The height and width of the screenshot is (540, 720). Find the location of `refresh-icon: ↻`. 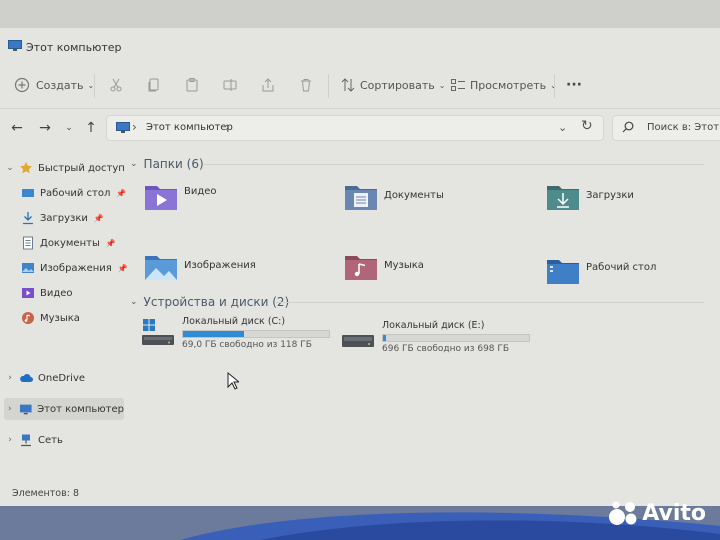

refresh-icon: ↻ is located at coordinates (587, 126).